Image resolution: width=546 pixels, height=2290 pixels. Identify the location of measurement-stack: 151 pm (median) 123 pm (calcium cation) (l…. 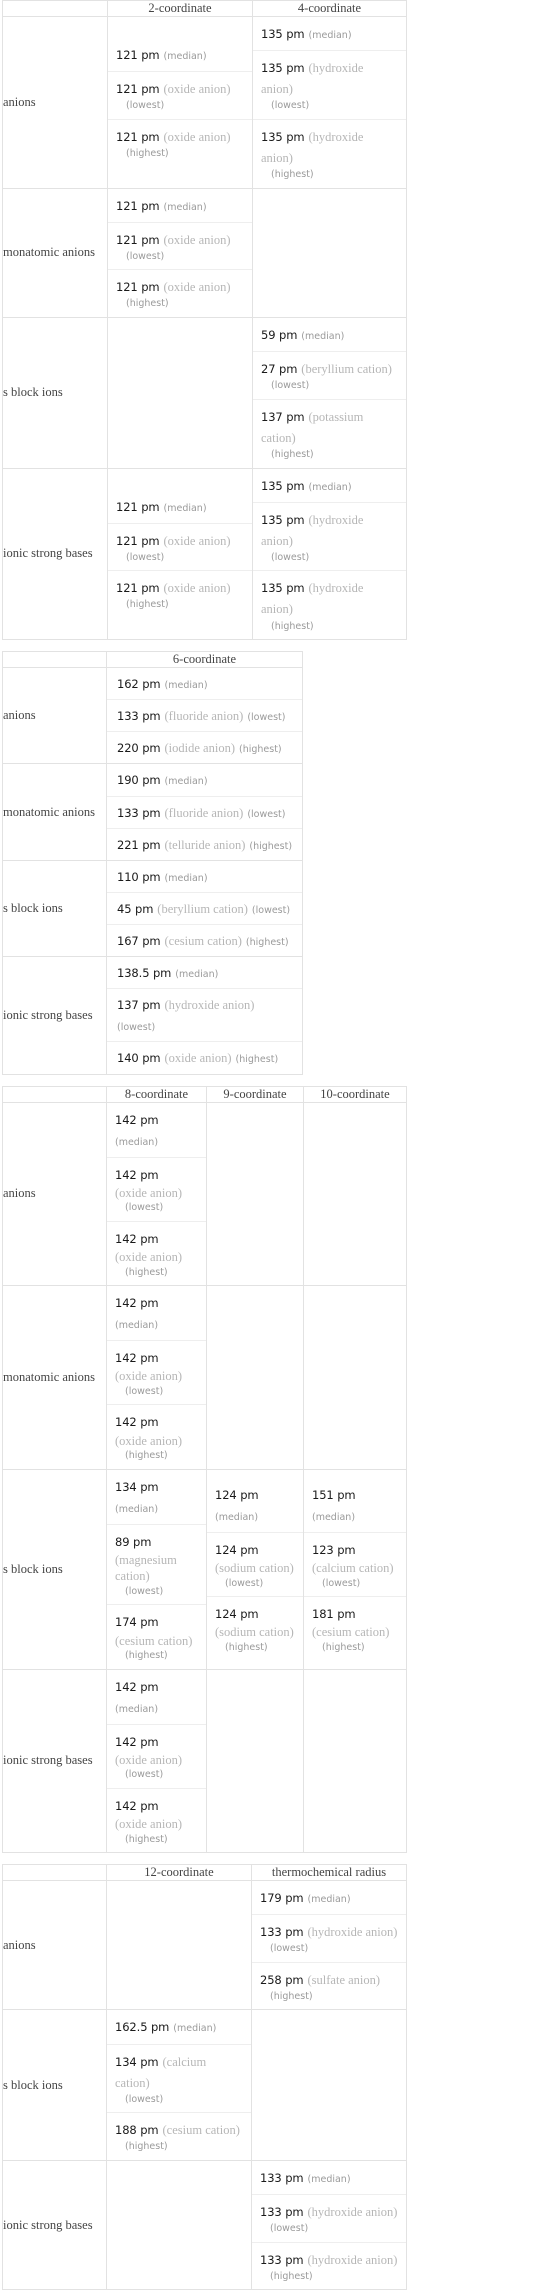
(355, 1569).